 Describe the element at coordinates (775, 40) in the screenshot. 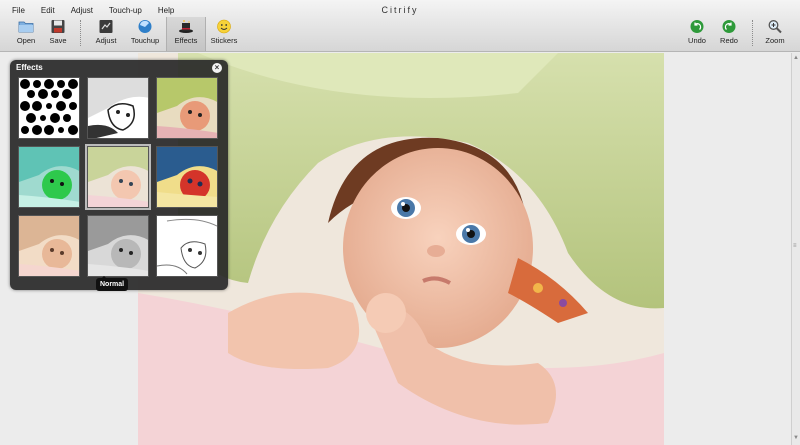

I see `zoom-label: Zoom` at that location.